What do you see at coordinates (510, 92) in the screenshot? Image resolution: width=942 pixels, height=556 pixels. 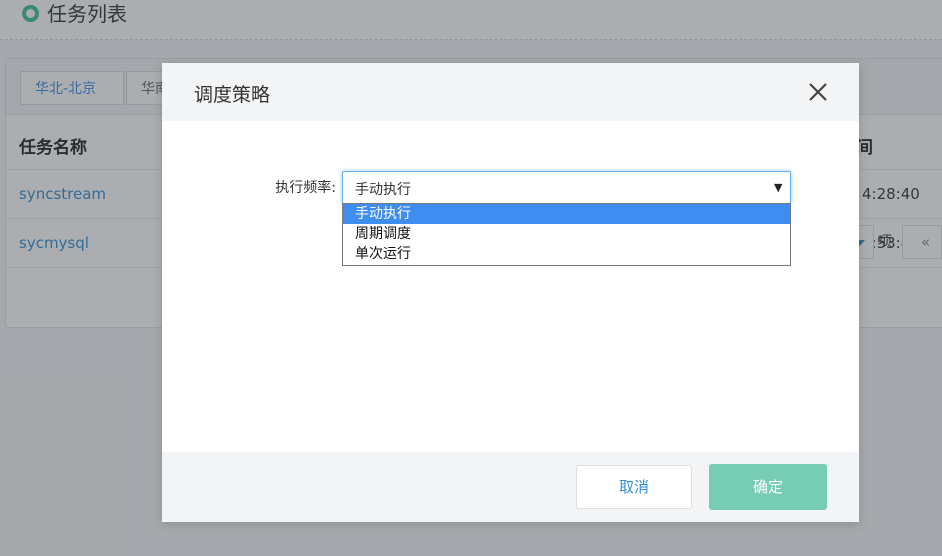 I see `dialog-header: 调度策略` at bounding box center [510, 92].